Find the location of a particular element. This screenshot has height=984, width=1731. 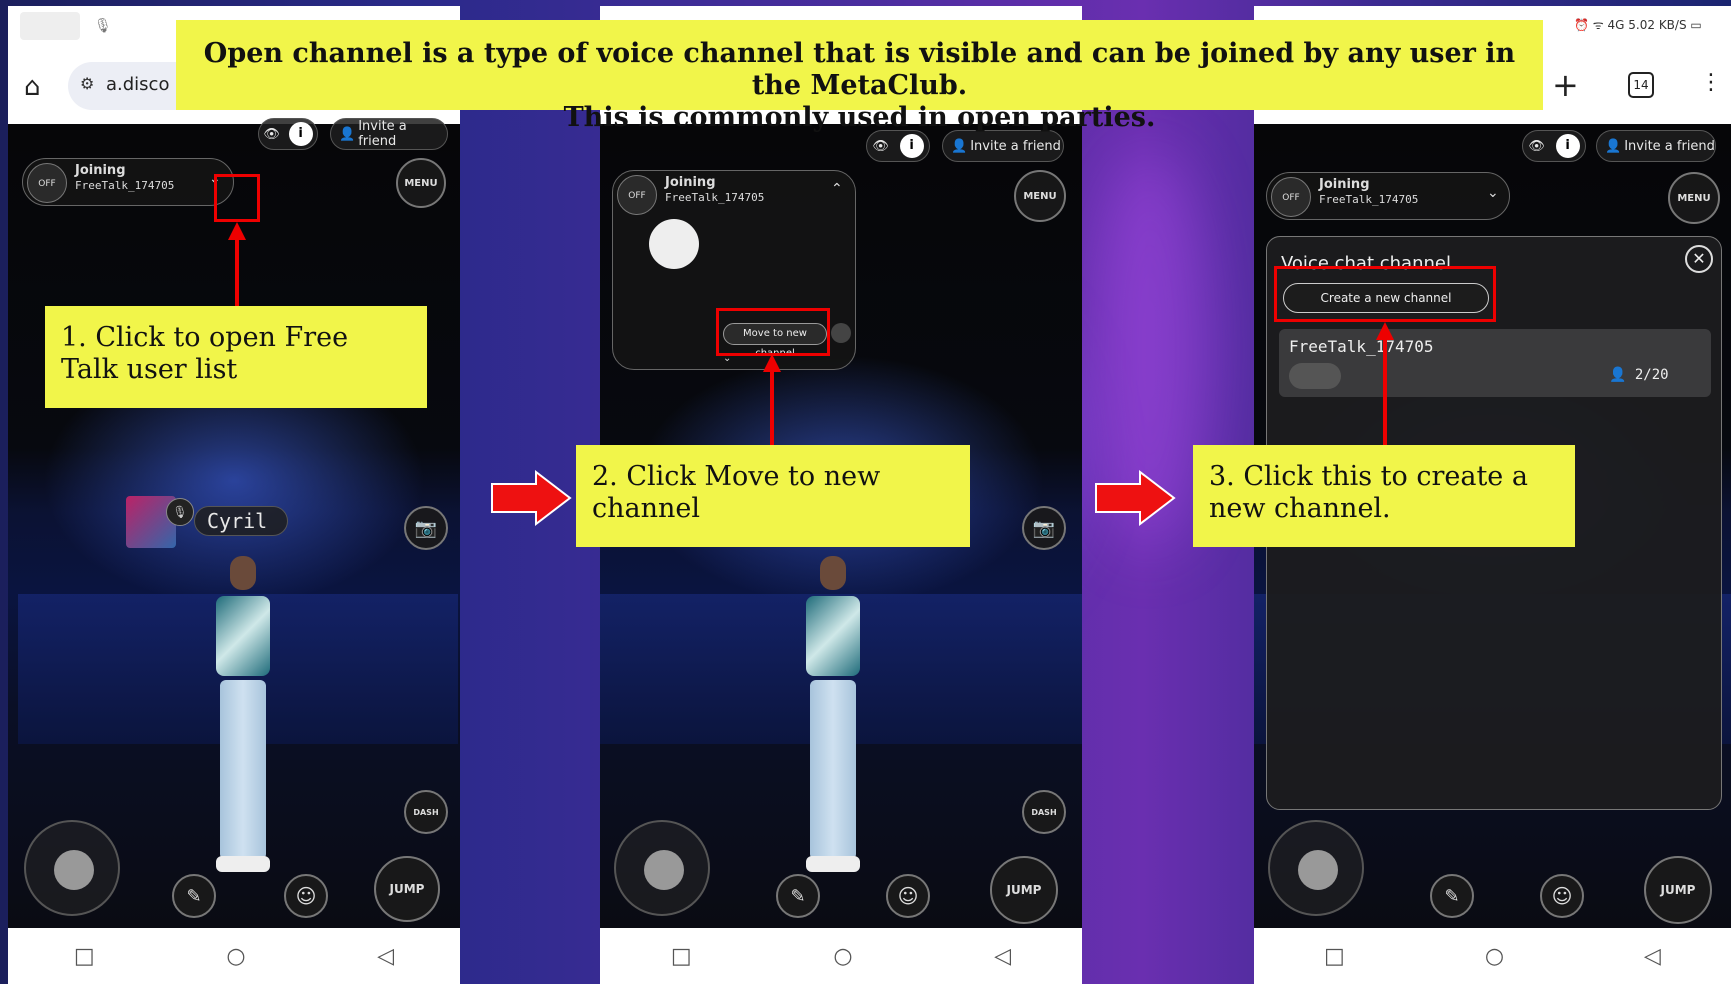

player-name-tag: Cyril is located at coordinates (241, 521).